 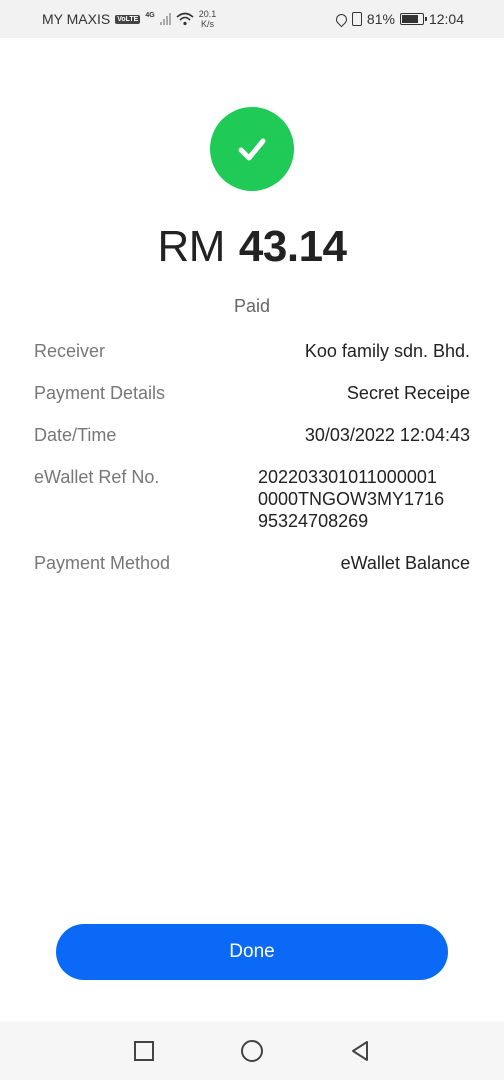 What do you see at coordinates (292, 246) in the screenshot?
I see `amount-value: 43.14` at bounding box center [292, 246].